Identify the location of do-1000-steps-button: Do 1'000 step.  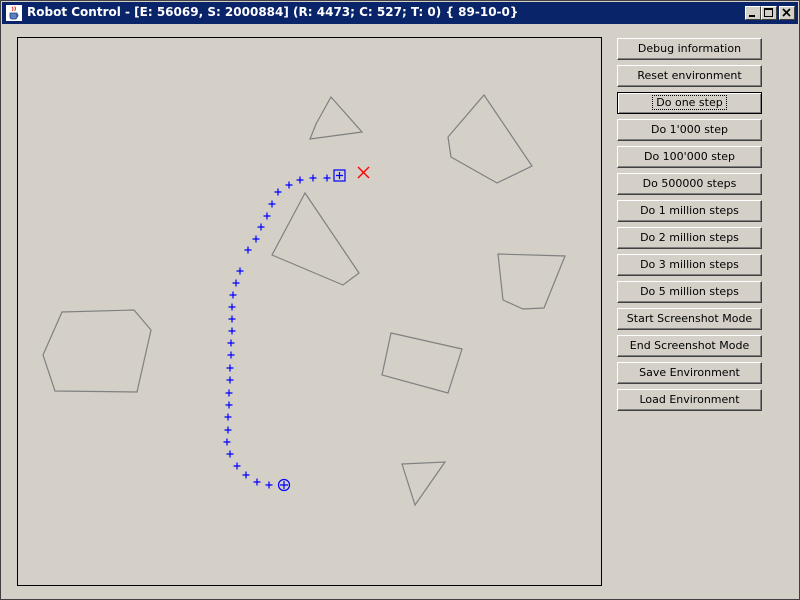
(689, 130).